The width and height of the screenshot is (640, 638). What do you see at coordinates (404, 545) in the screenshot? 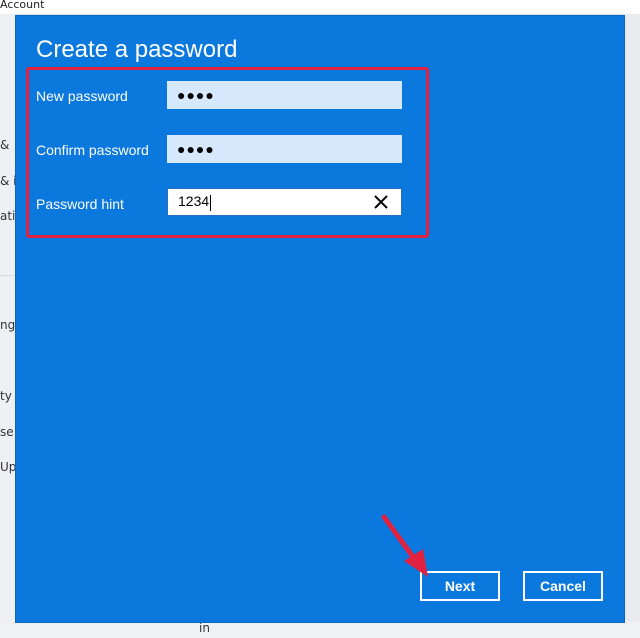
I see `annotation-arrow-icon` at bounding box center [404, 545].